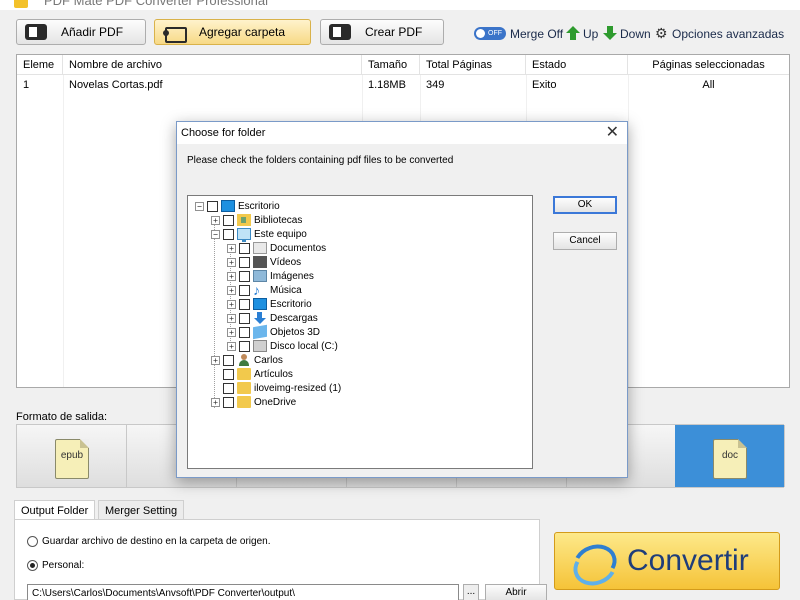  I want to click on tree-node-escritorio-sub: + Escritorio, so click(269, 304).